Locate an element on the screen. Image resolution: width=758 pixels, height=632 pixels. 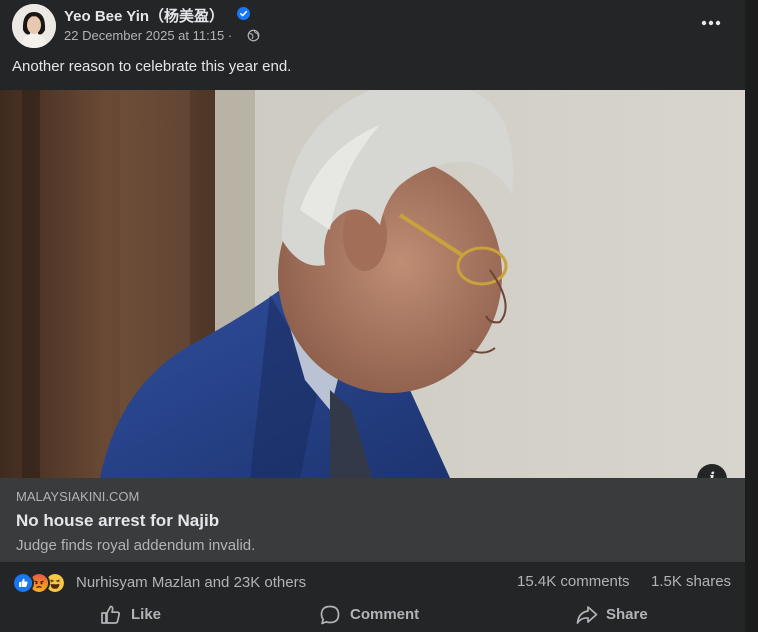
author-avatar is located at coordinates (34, 26).